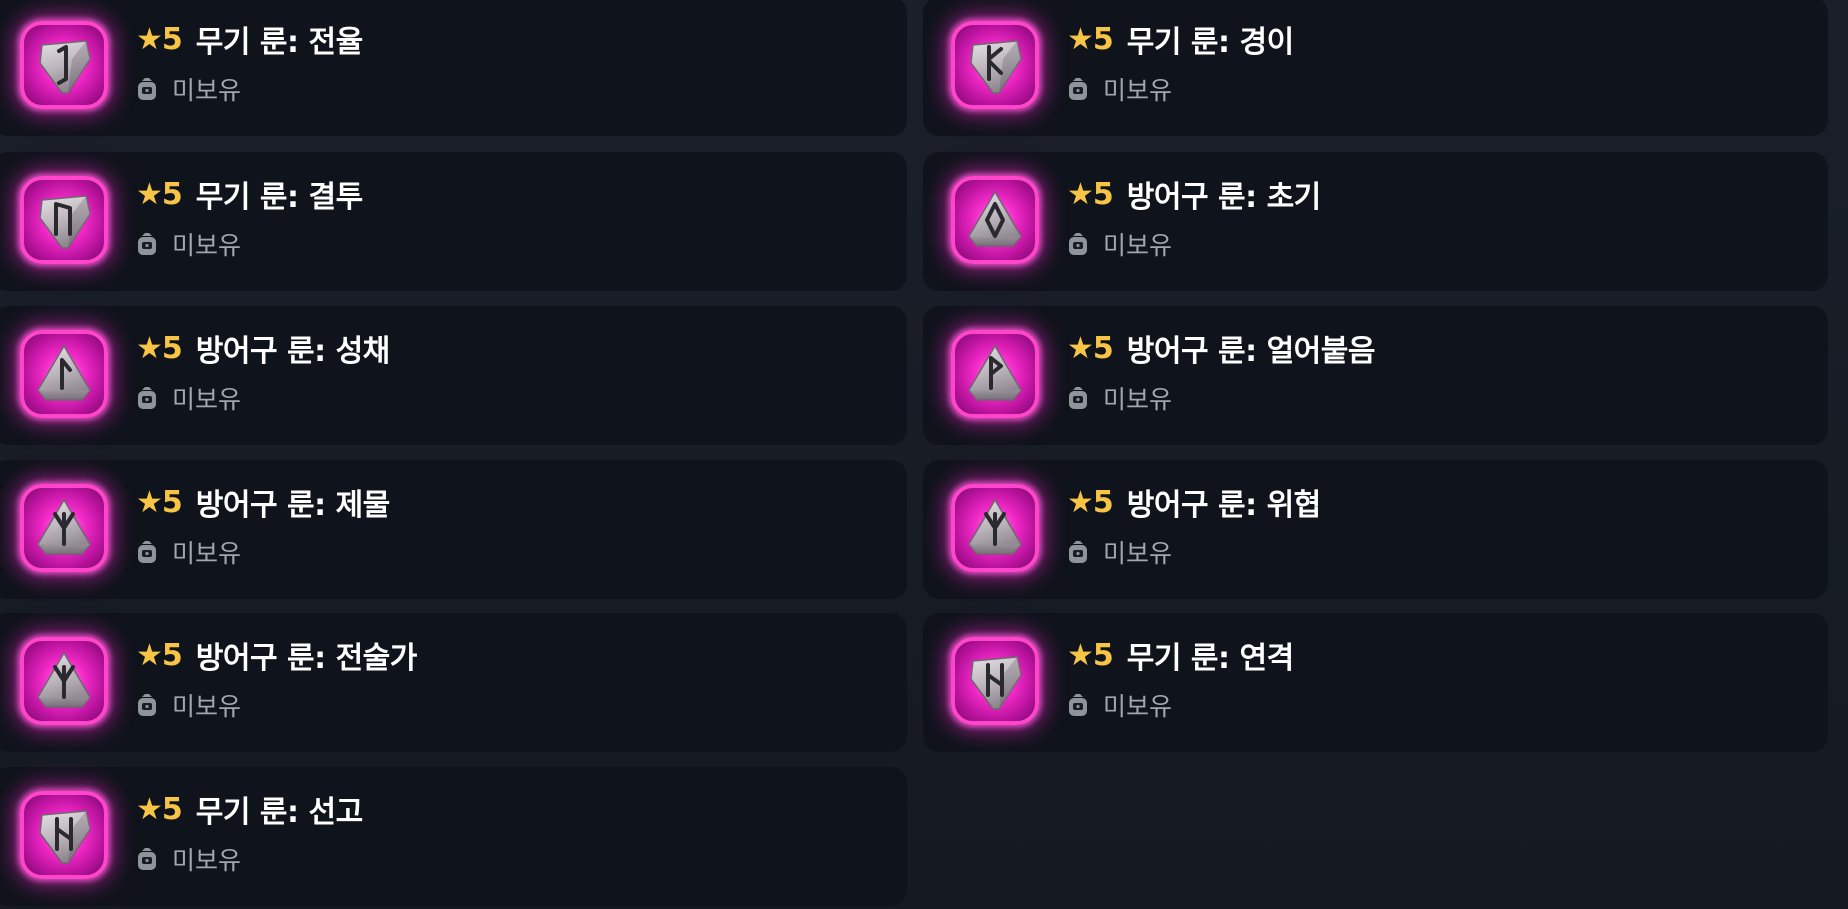  I want to click on rune-title-row: ★5 무기 룬: 연격, so click(1180, 656).